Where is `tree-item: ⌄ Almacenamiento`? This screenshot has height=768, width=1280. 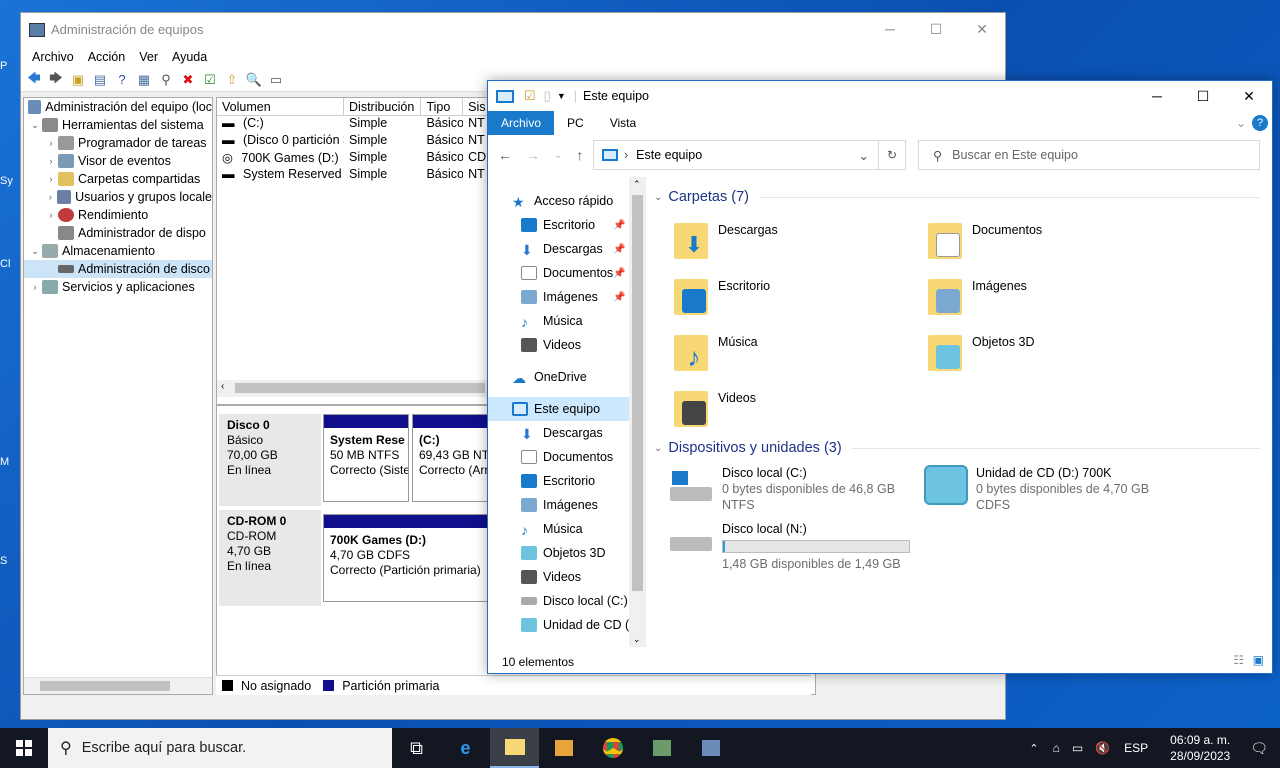
tree-item: ⌄ Almacenamiento is located at coordinates (118, 251).